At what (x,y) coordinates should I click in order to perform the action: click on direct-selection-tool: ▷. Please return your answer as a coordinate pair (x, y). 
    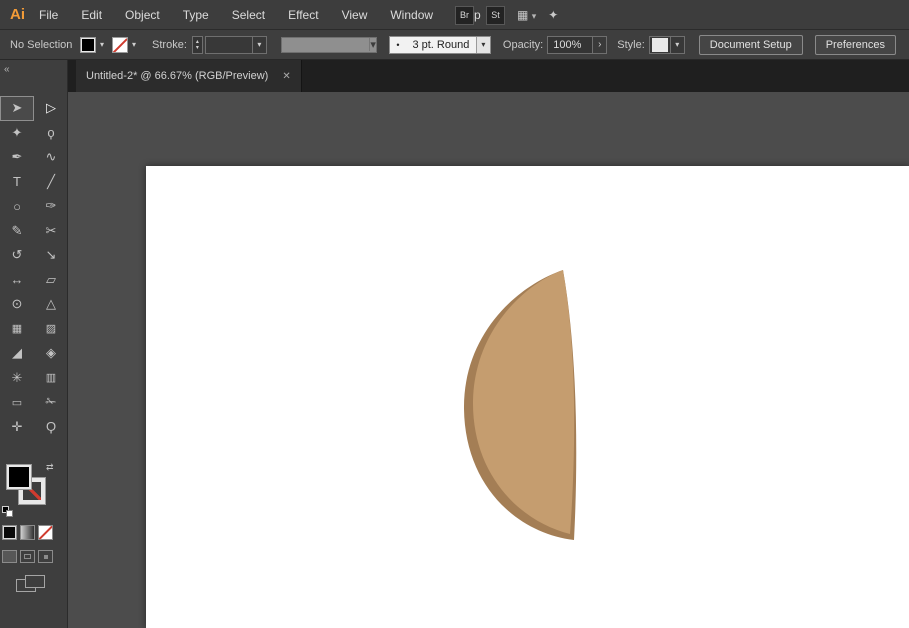
    Looking at the image, I should click on (51, 108).